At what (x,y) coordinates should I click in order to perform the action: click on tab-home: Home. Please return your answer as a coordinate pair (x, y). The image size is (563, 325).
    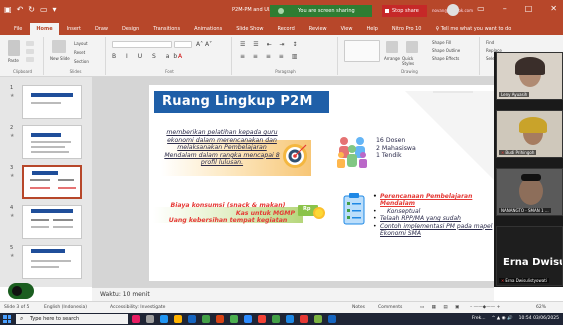
    Looking at the image, I should click on (44, 29).